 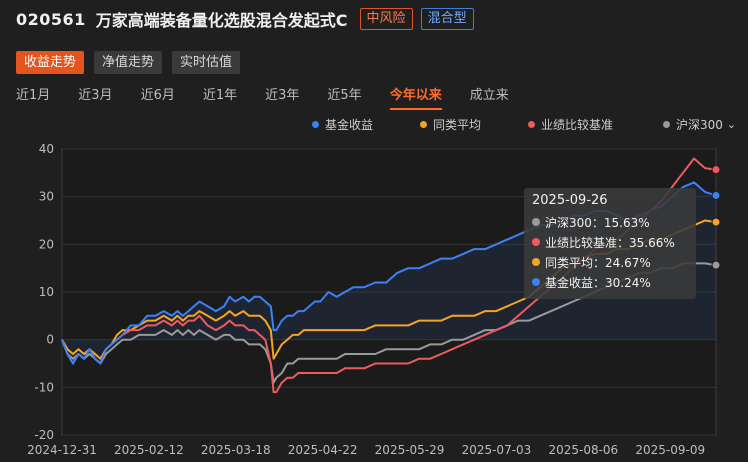 I want to click on tooltip-value: 沪深300：15.63%, so click(x=597, y=222).